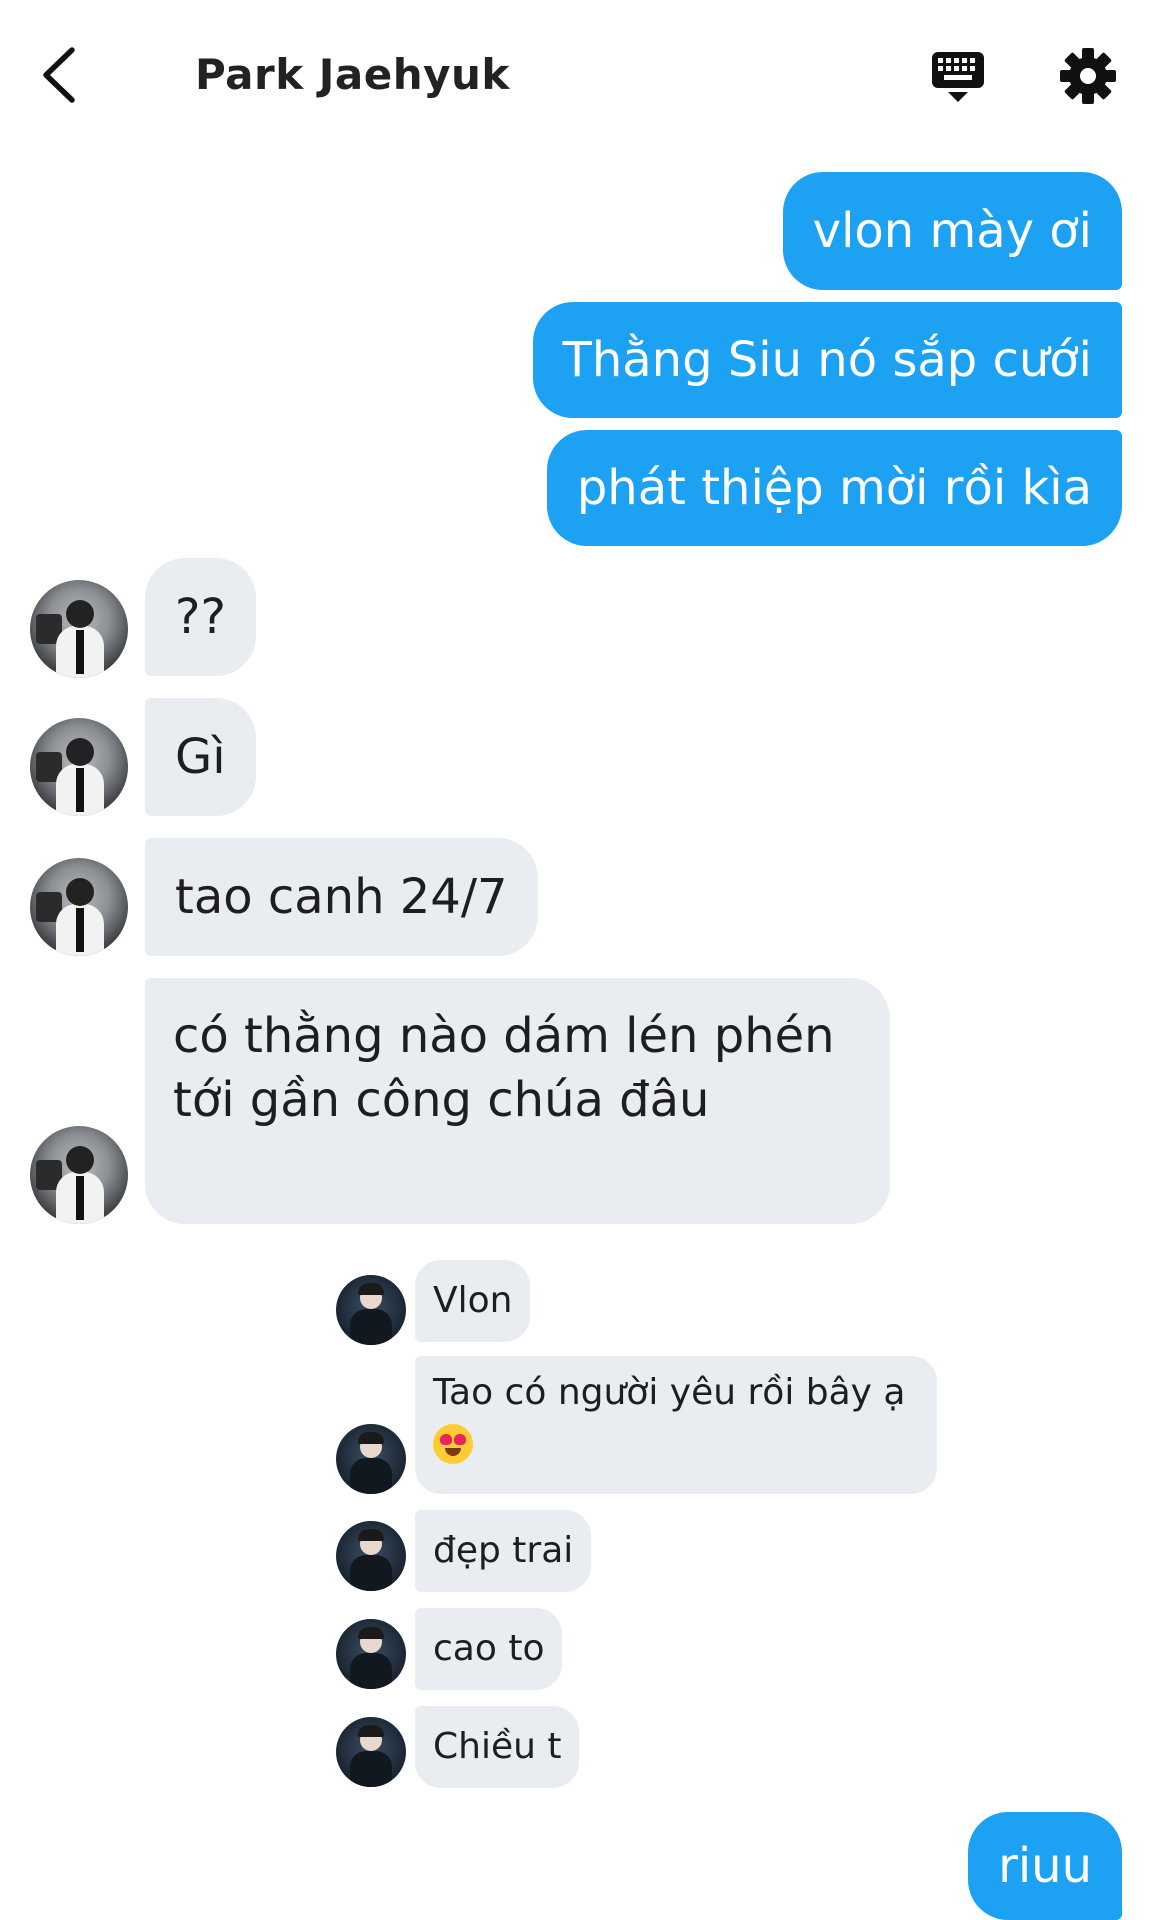 The height and width of the screenshot is (1920, 1154). I want to click on incoming-message: ??, so click(200, 617).